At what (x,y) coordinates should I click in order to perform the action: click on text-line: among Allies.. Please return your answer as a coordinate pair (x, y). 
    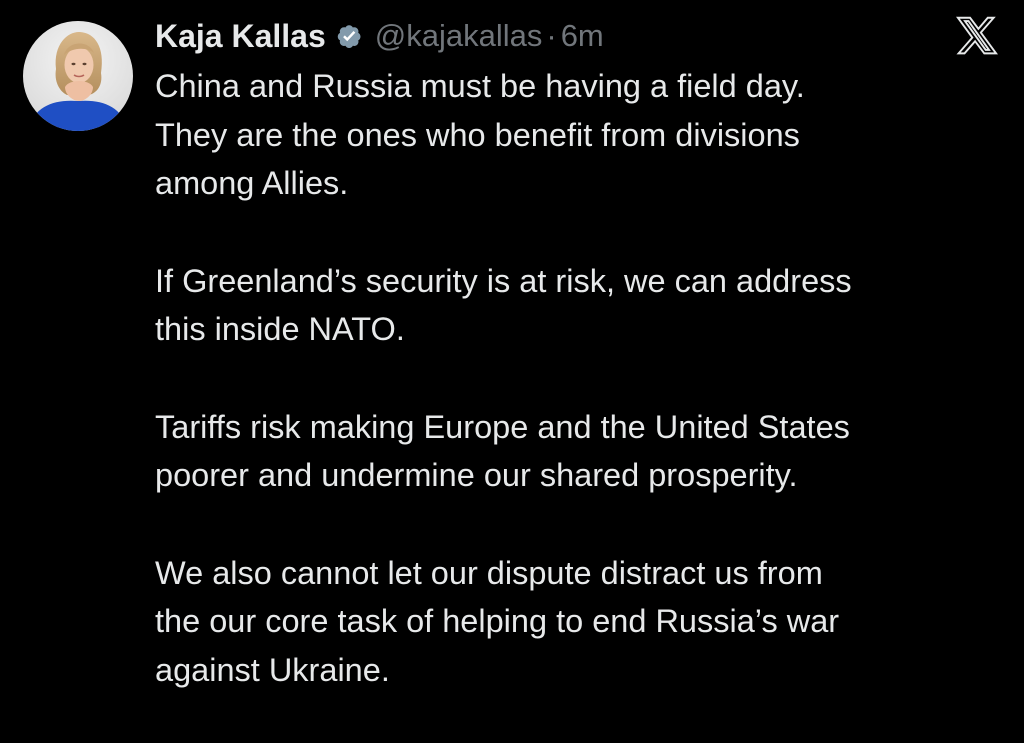
    Looking at the image, I should click on (252, 183).